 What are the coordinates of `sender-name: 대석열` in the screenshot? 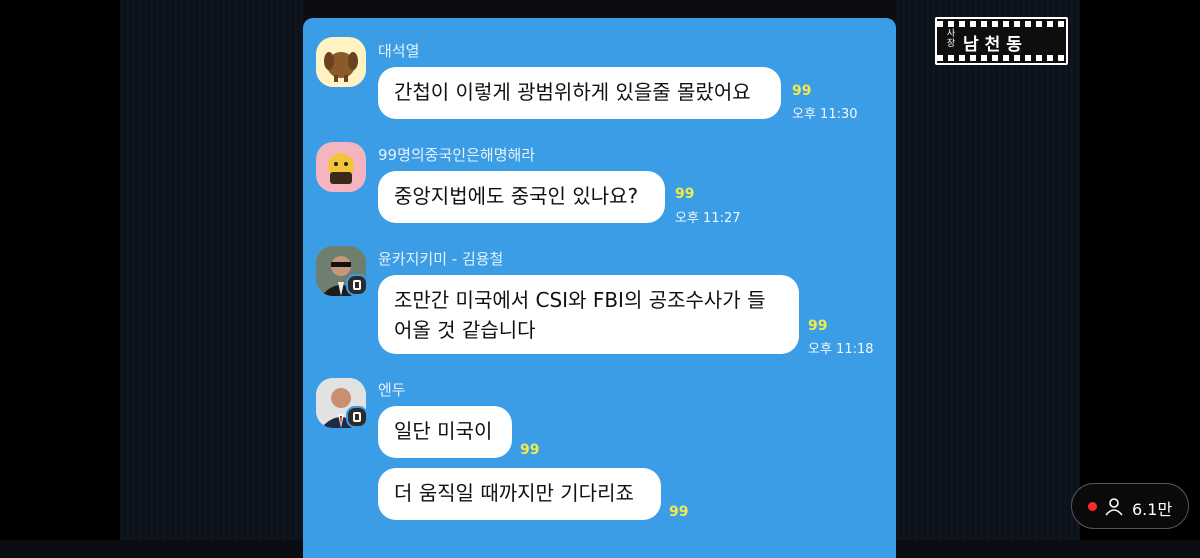 It's located at (399, 51).